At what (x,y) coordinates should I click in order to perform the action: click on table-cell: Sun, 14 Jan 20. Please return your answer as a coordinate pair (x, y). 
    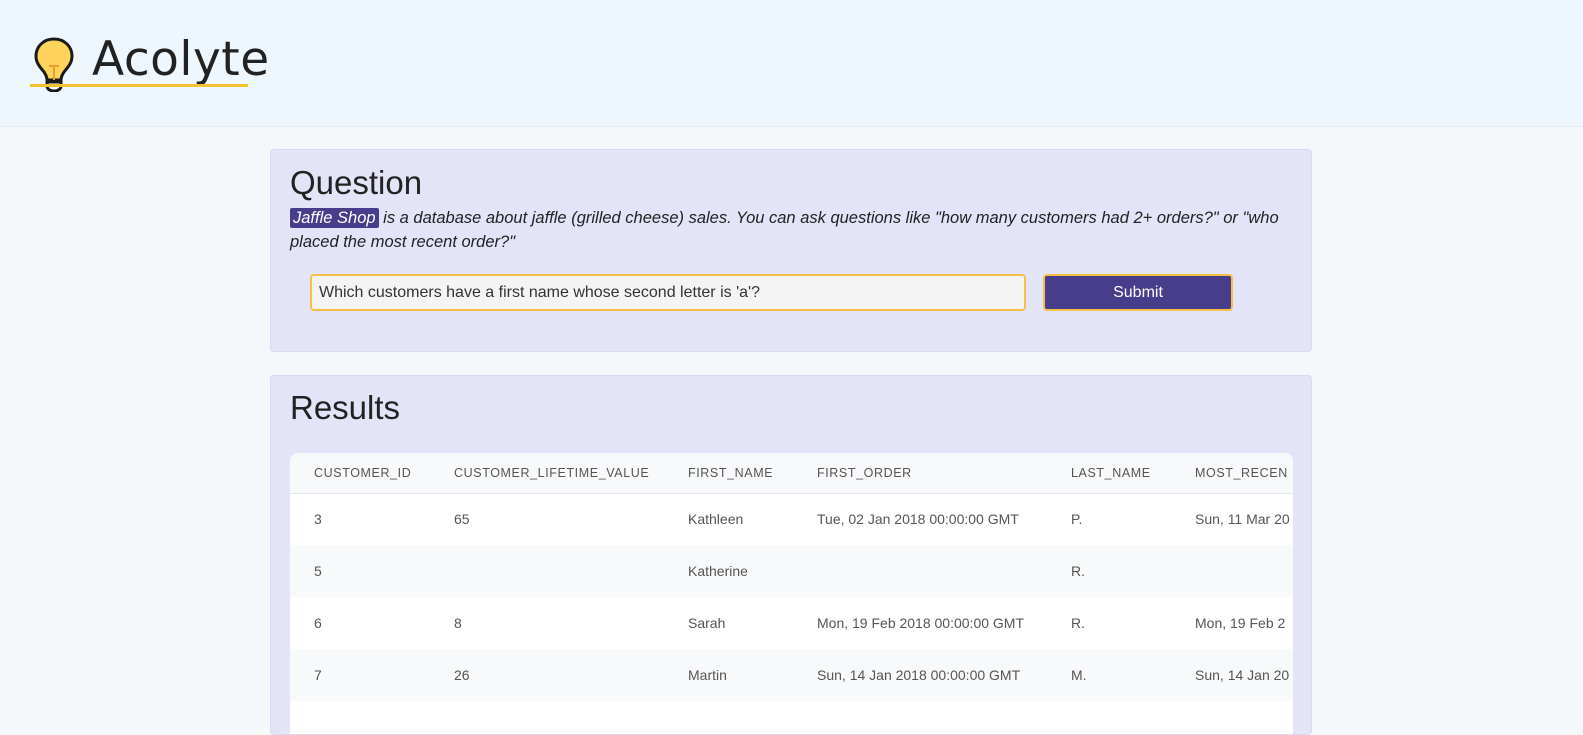
    Looking at the image, I should click on (1242, 675).